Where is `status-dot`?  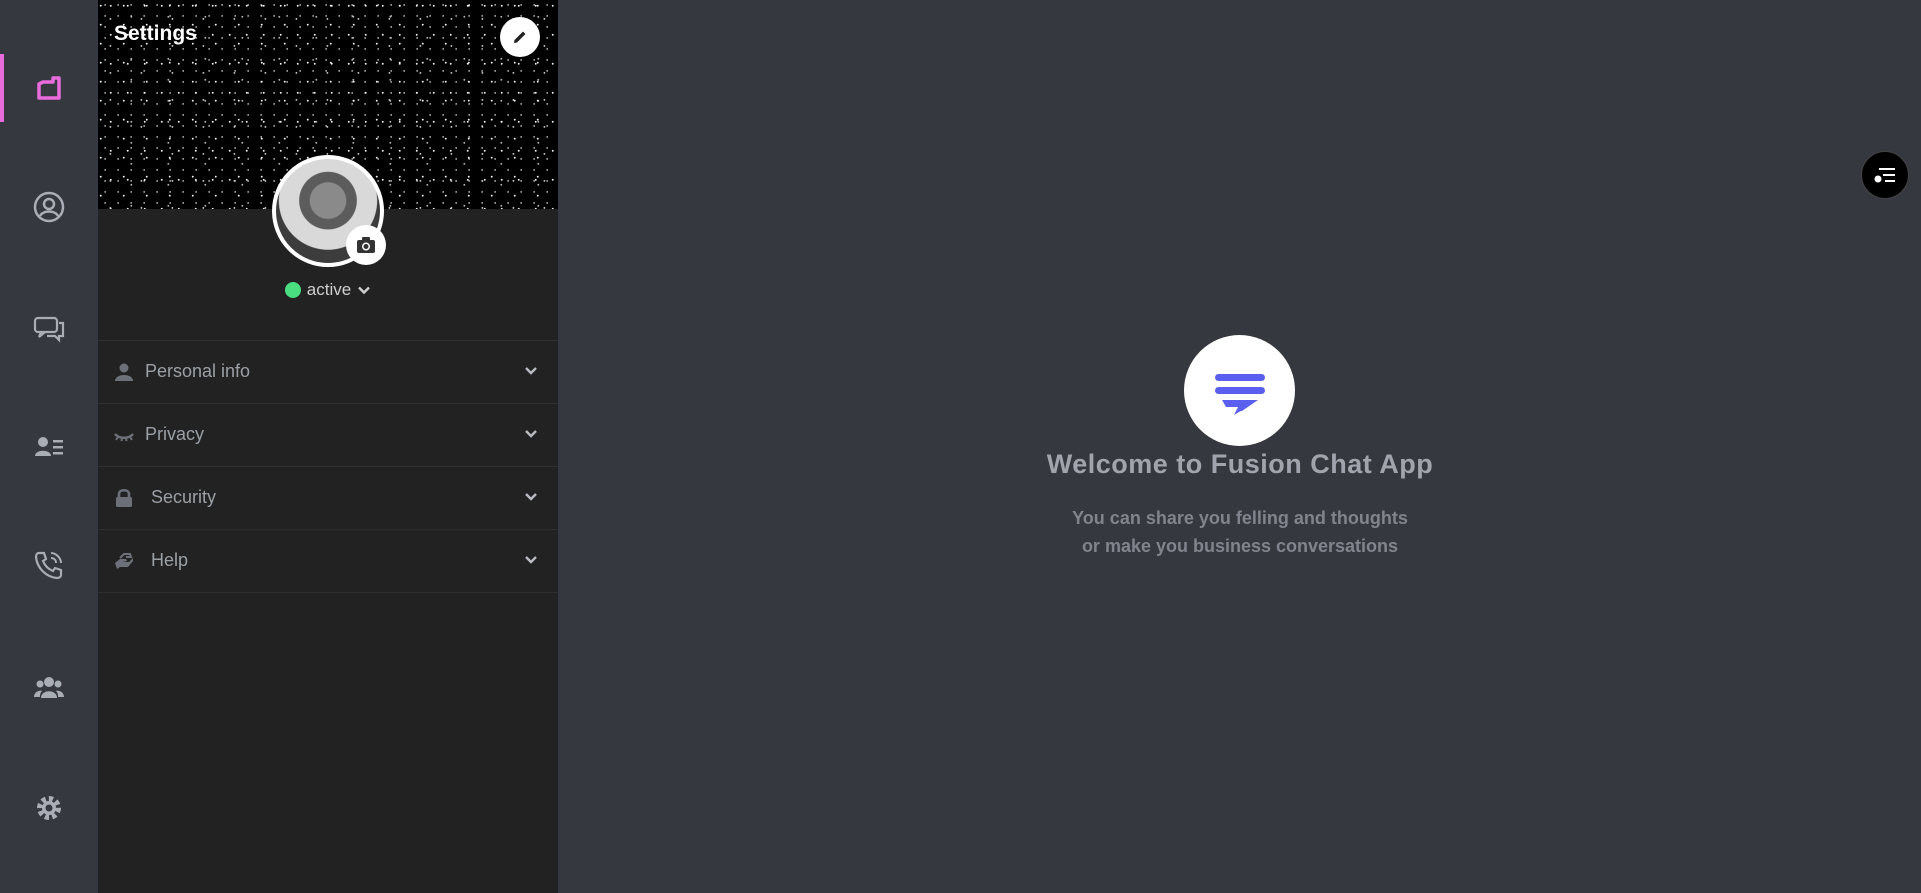
status-dot is located at coordinates (292, 290).